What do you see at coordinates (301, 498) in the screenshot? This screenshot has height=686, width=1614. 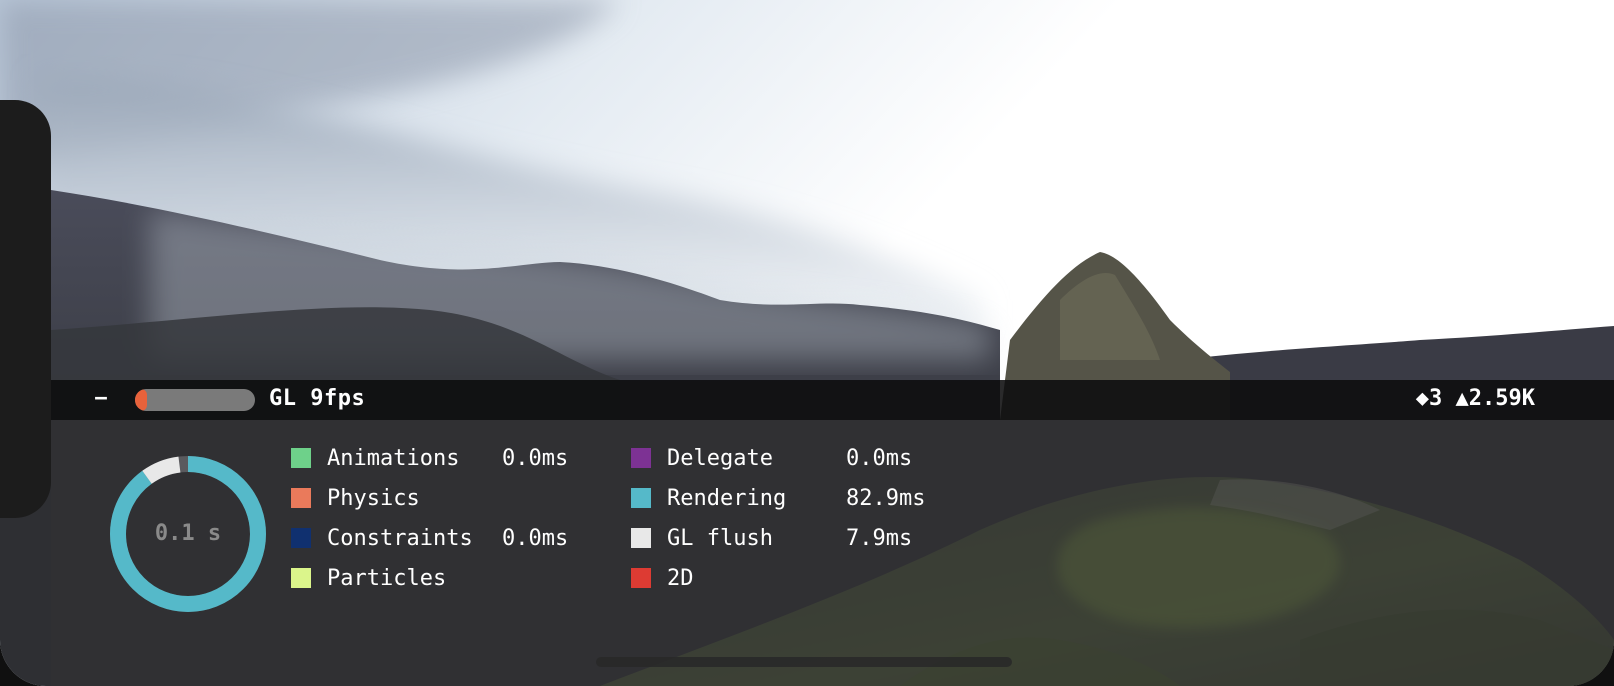 I see `swatch-physics` at bounding box center [301, 498].